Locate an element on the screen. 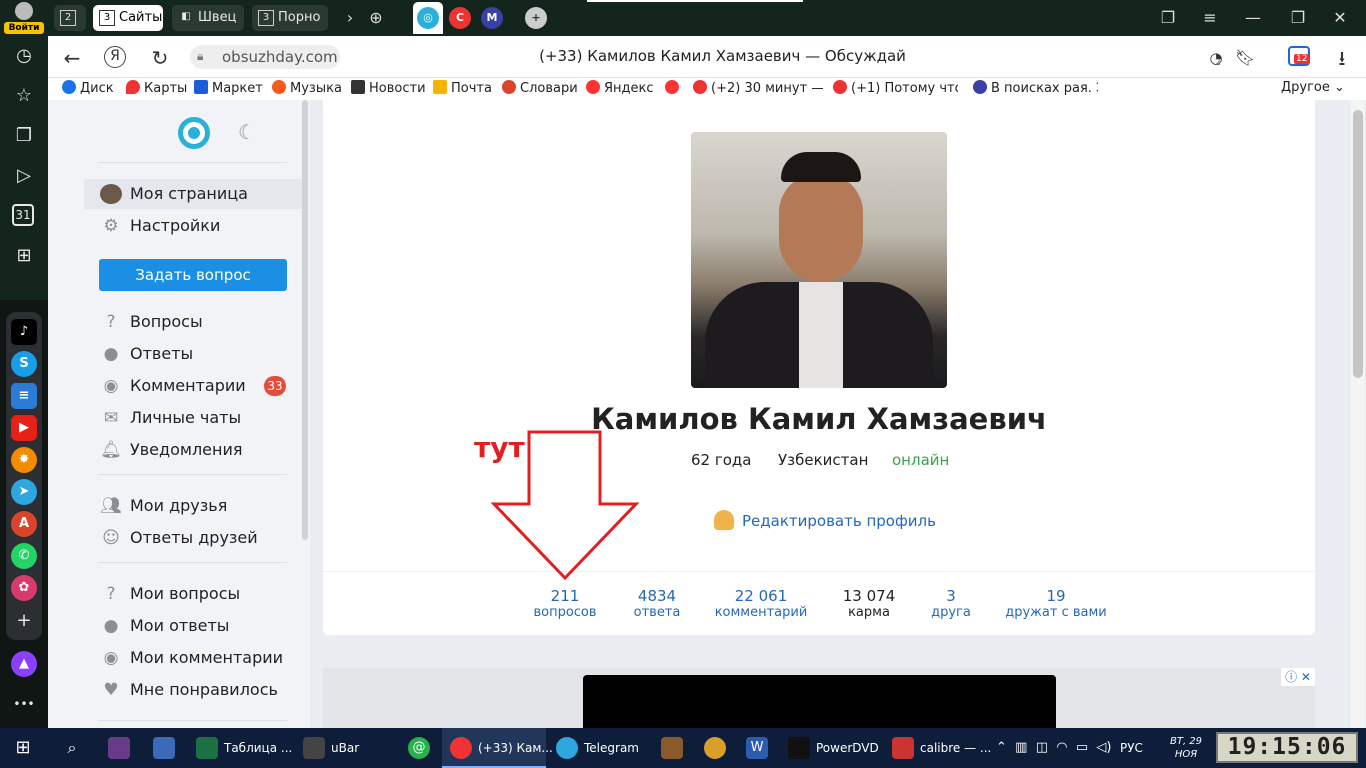  avatar is located at coordinates (111, 194).